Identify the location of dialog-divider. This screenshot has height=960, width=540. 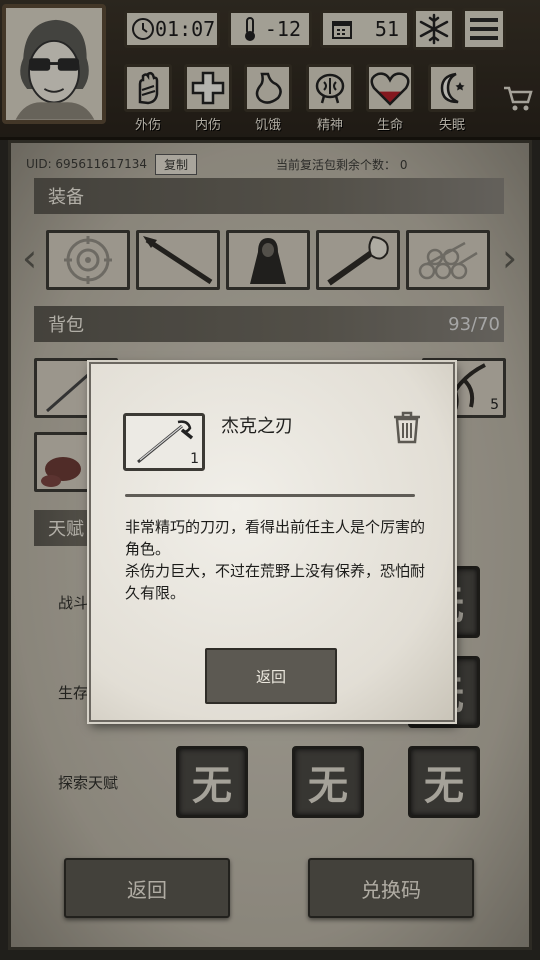
(270, 495).